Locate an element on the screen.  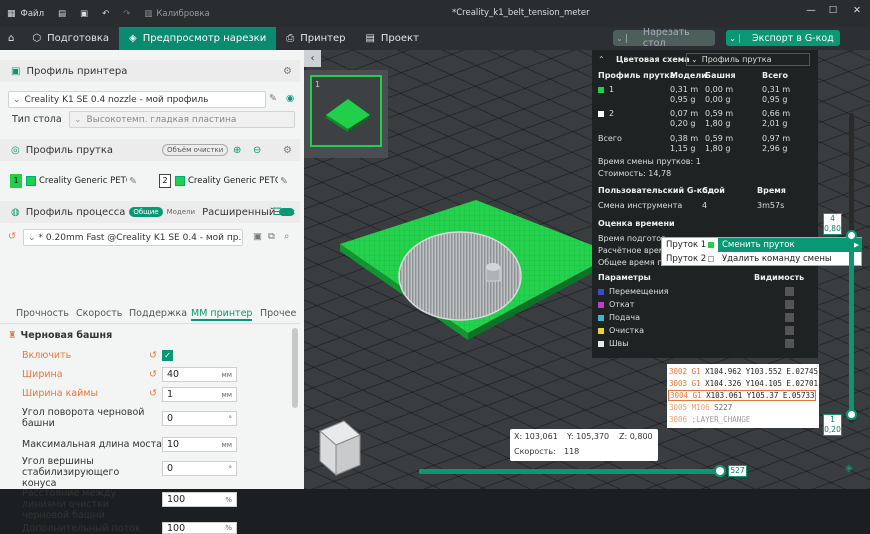
layers-icon: ◈ is located at coordinates (133, 38).